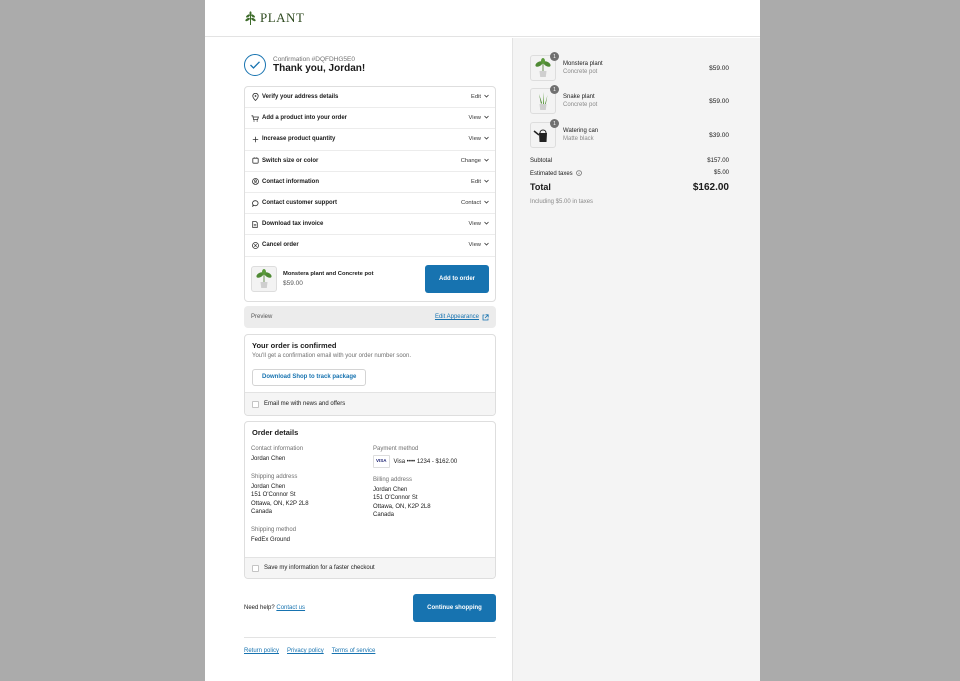  What do you see at coordinates (370, 182) in the screenshot?
I see `action-row-contact-info: Contact information Edit` at bounding box center [370, 182].